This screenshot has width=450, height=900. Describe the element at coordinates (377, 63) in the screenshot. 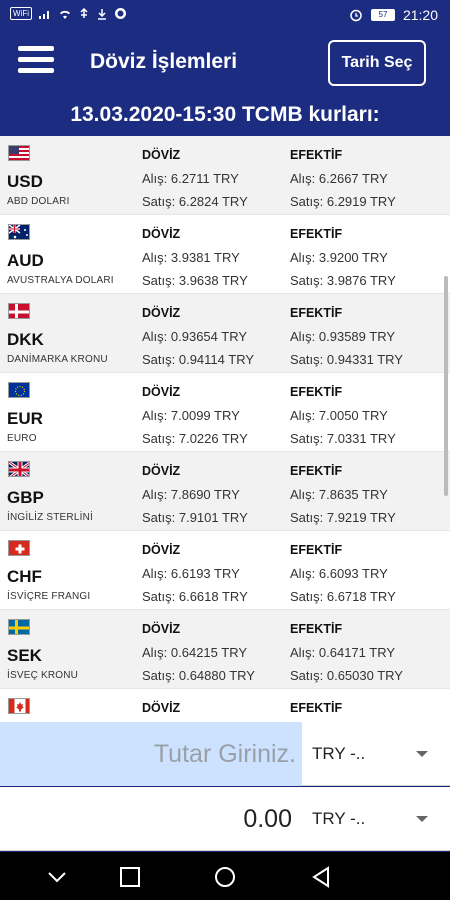

I see `select-date-button: Tarih Seç` at that location.